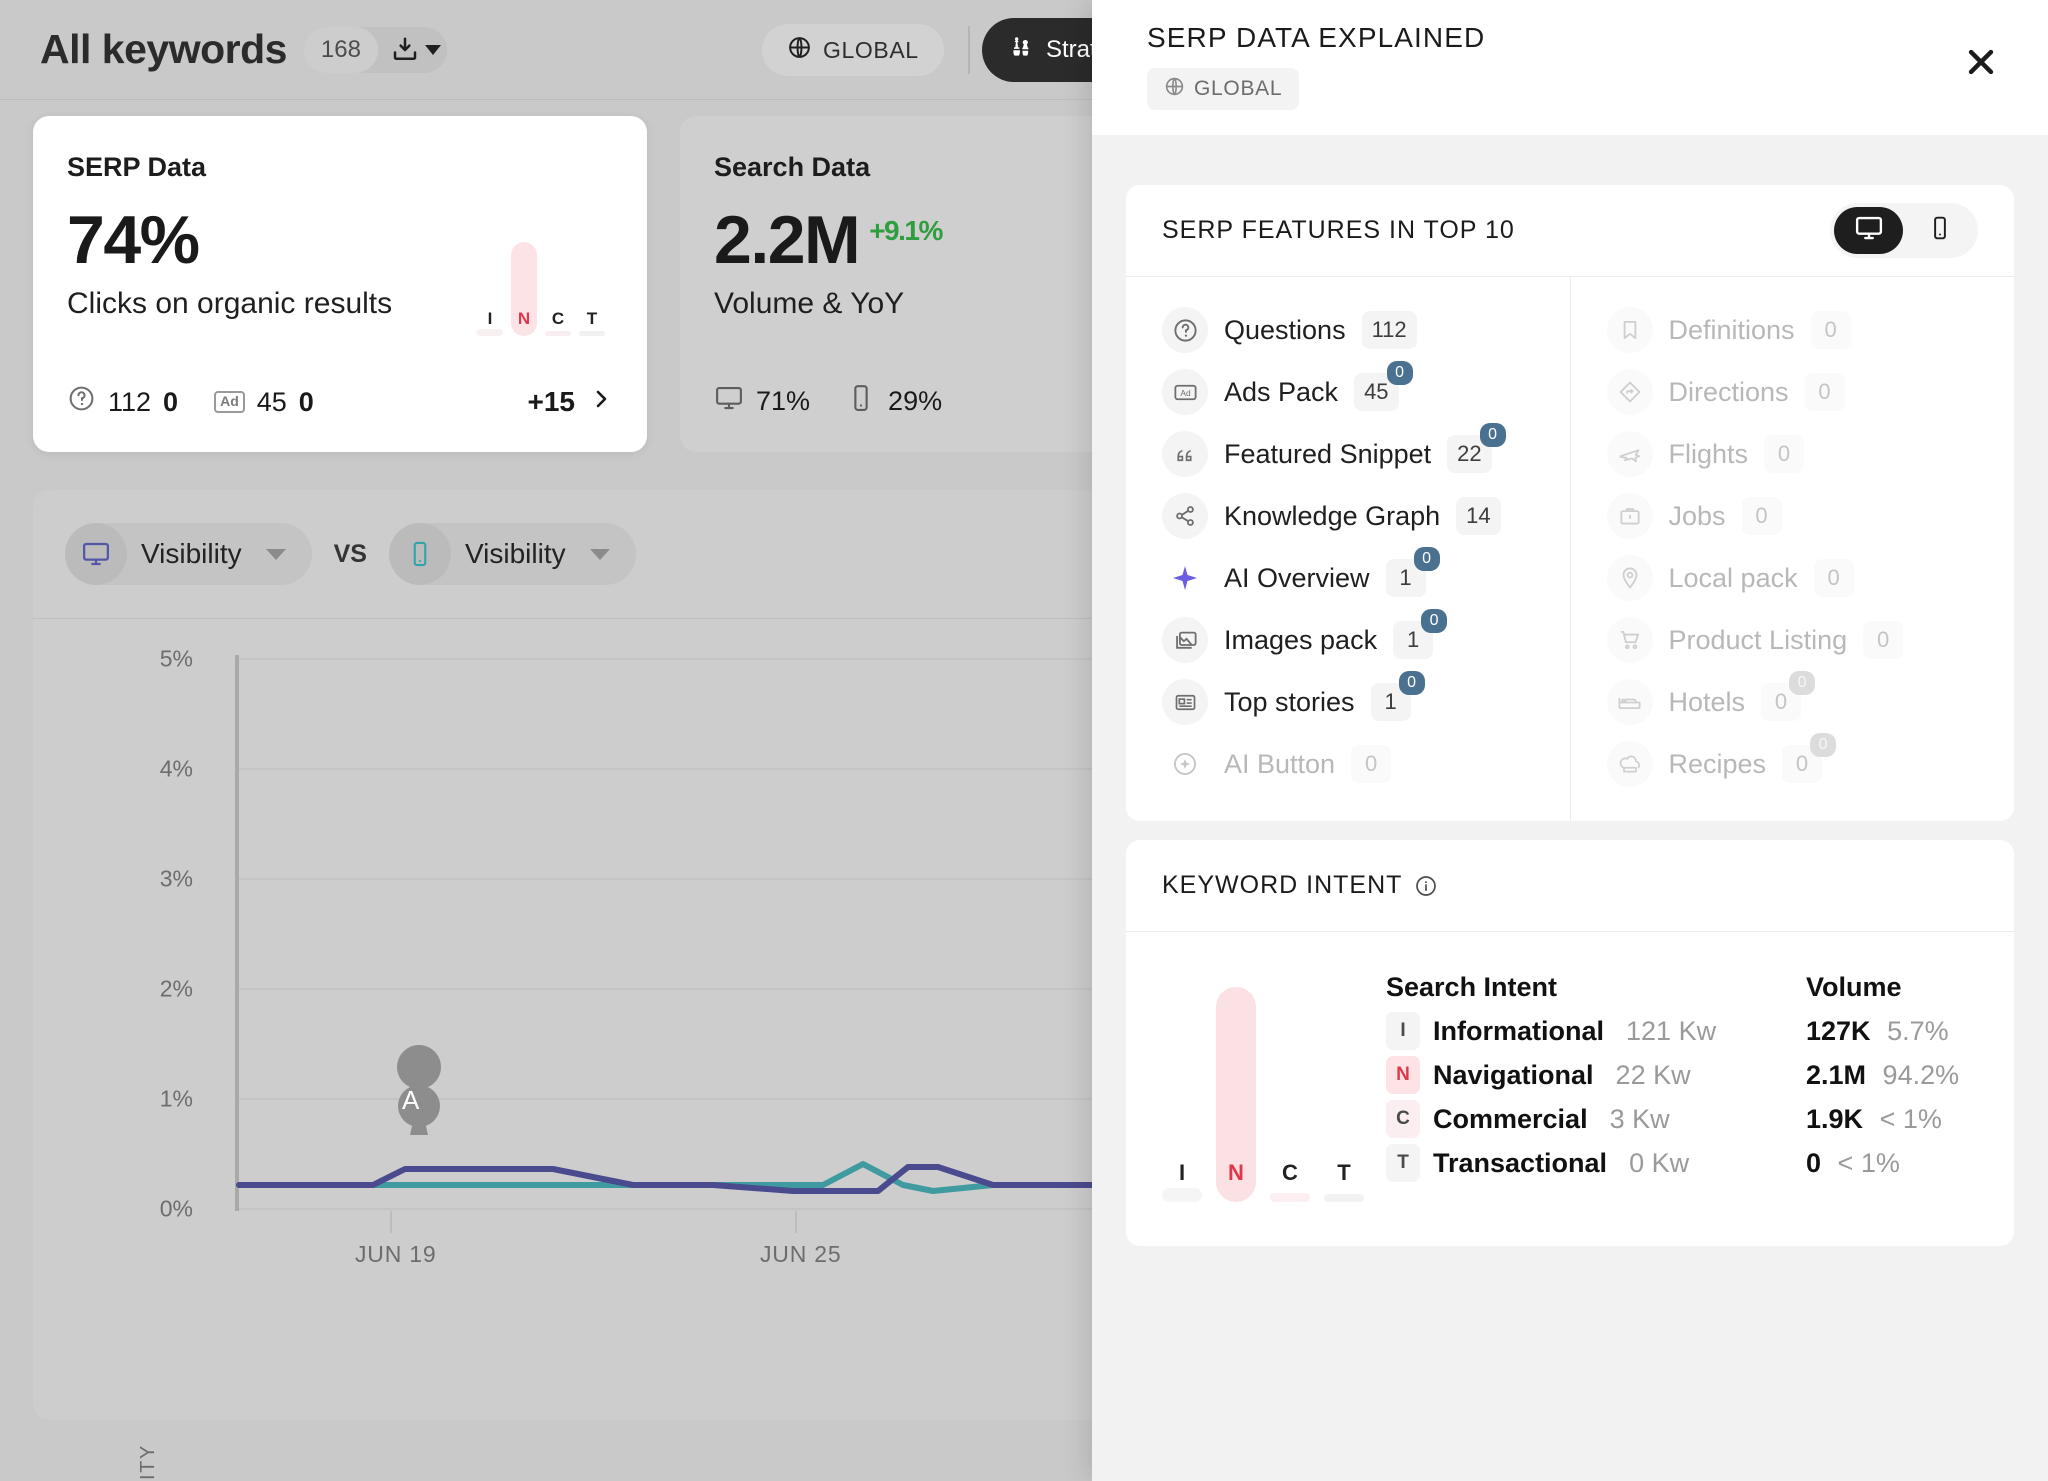  I want to click on global-filter-label: GLOBAL, so click(871, 49).